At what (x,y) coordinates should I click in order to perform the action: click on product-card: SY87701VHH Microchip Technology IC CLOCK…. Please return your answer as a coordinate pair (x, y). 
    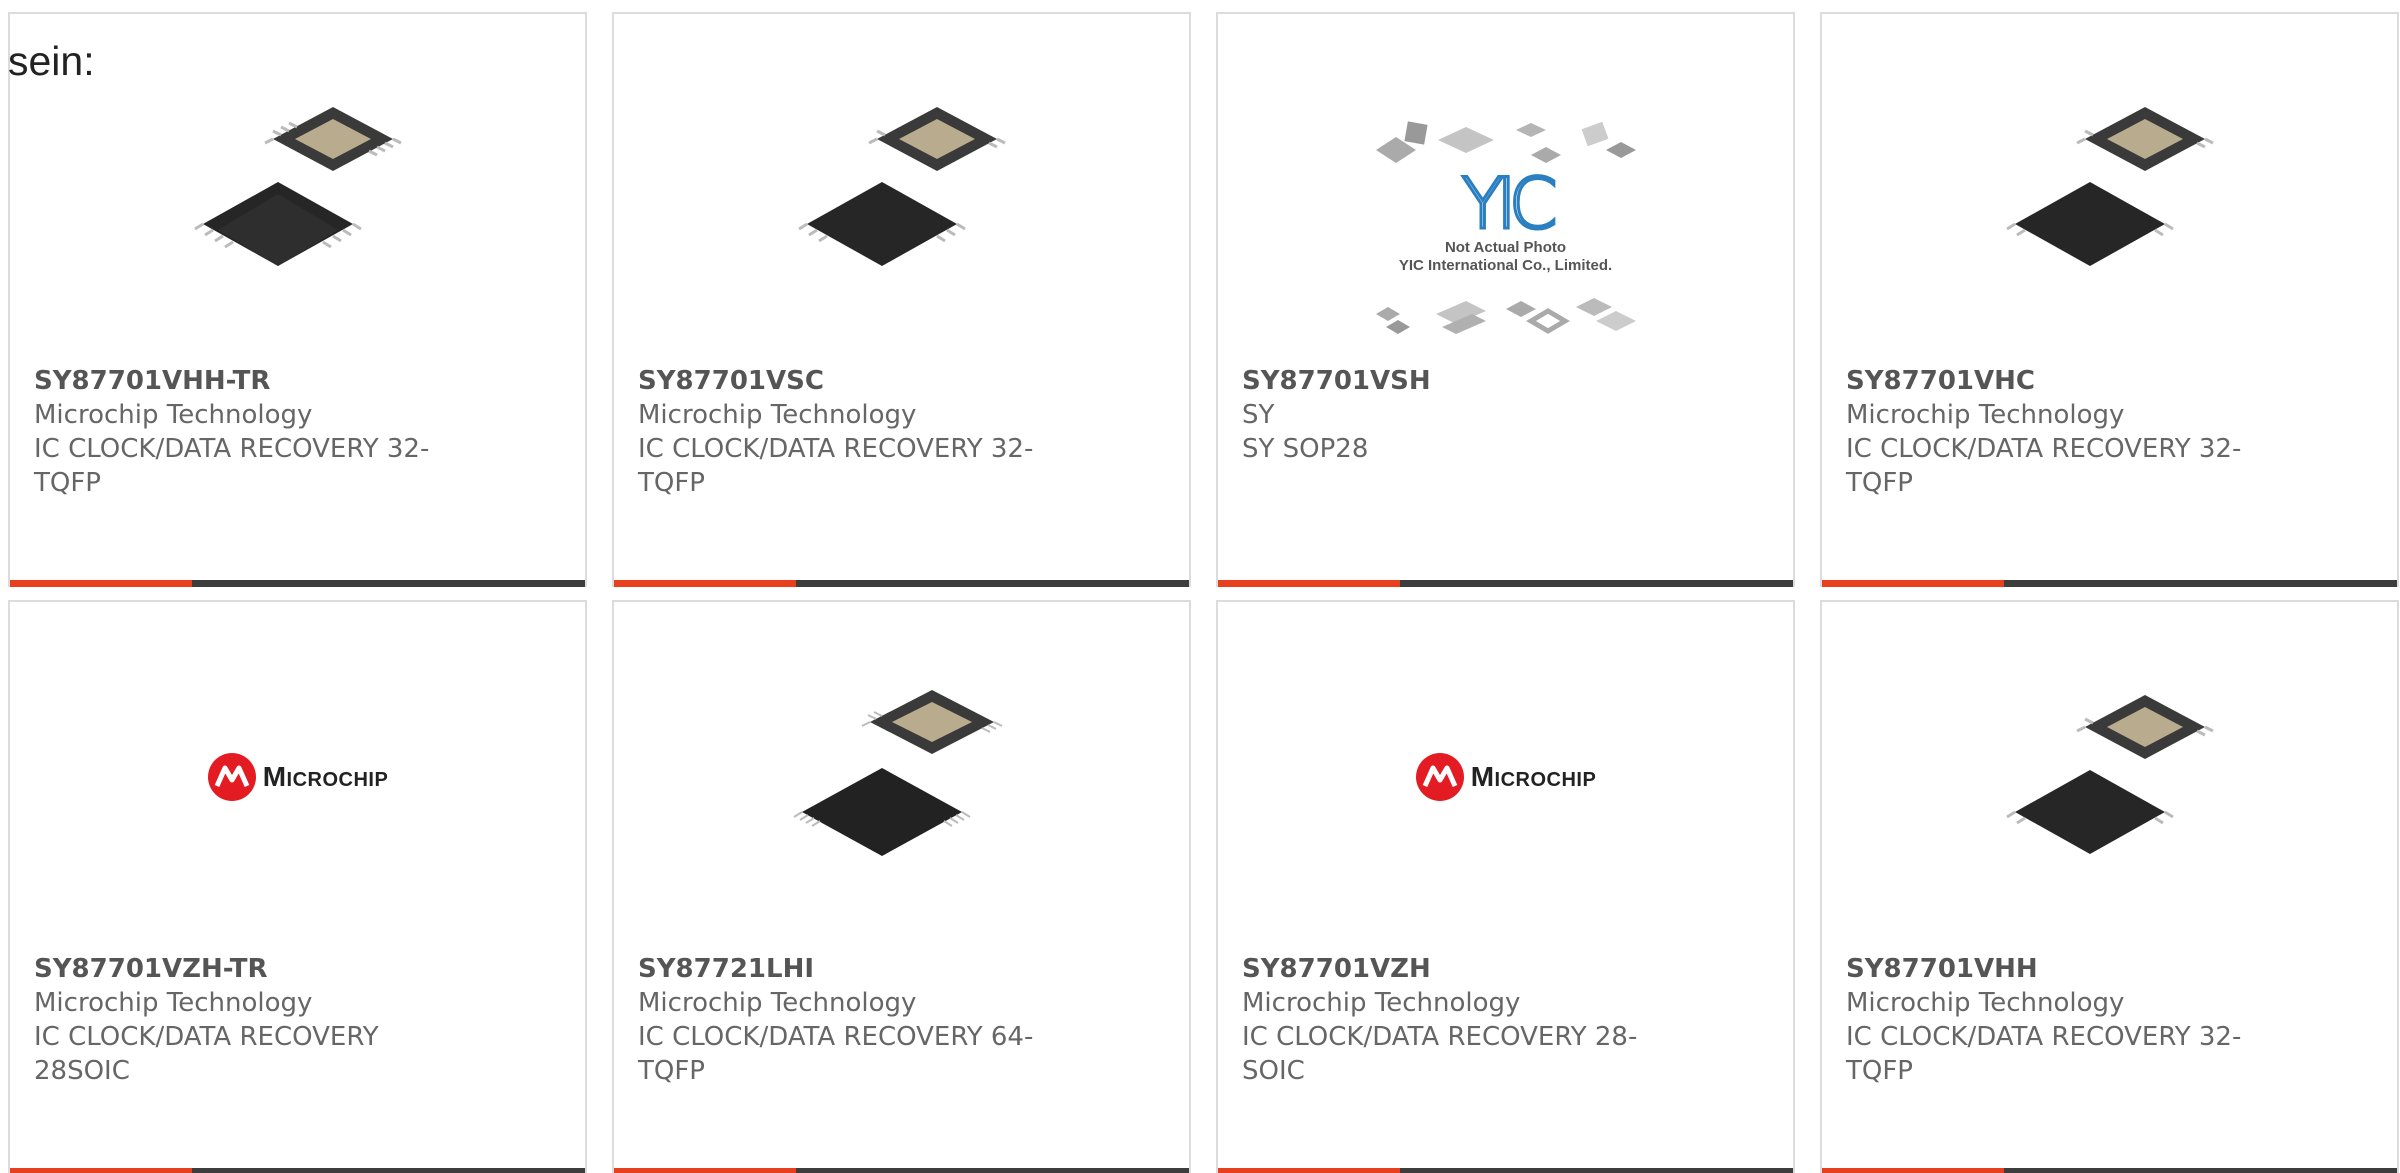
    Looking at the image, I should click on (2109, 886).